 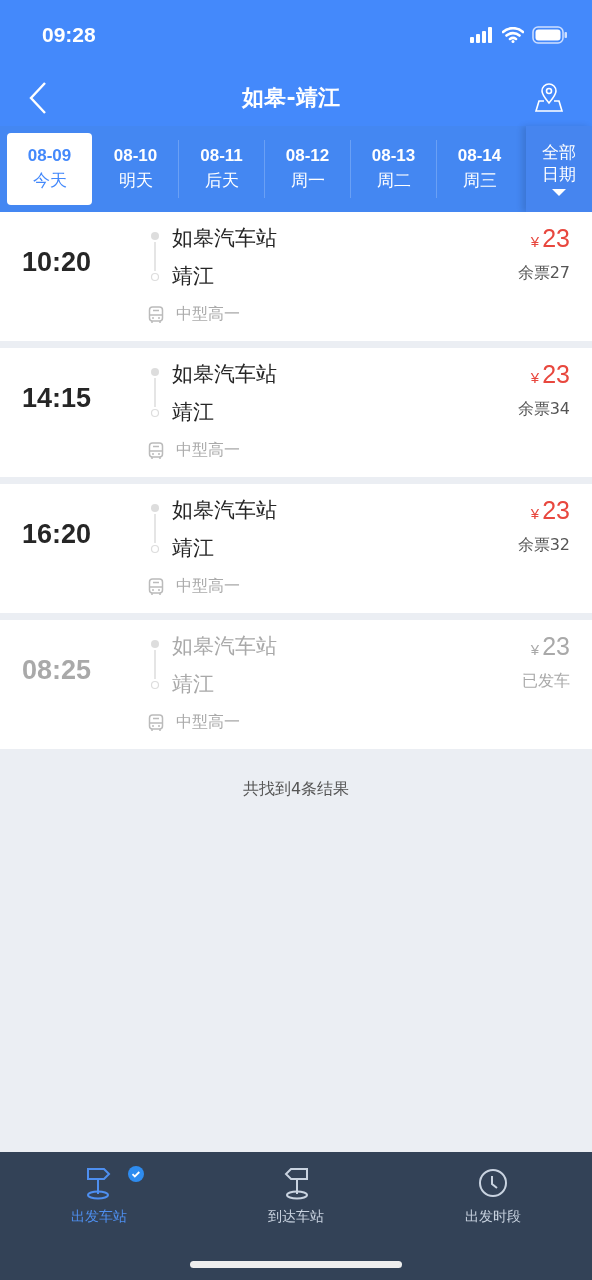 I want to click on back-icon, so click(x=38, y=98).